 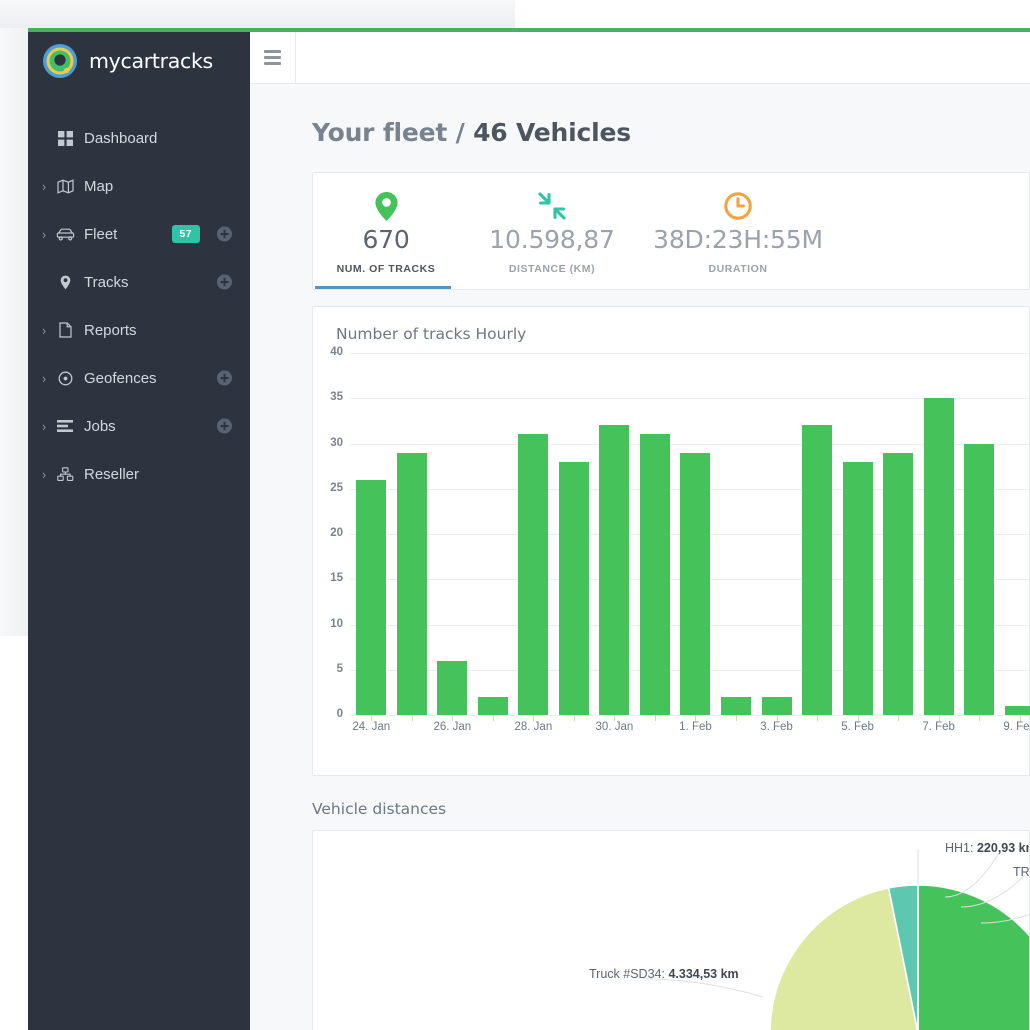 What do you see at coordinates (552, 231) in the screenshot?
I see `stat-tab-distance: 10.598,87 DISTANCE (KM)` at bounding box center [552, 231].